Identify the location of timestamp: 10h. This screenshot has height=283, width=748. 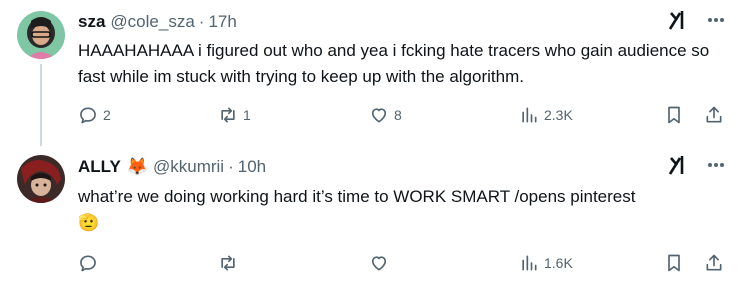
(252, 167).